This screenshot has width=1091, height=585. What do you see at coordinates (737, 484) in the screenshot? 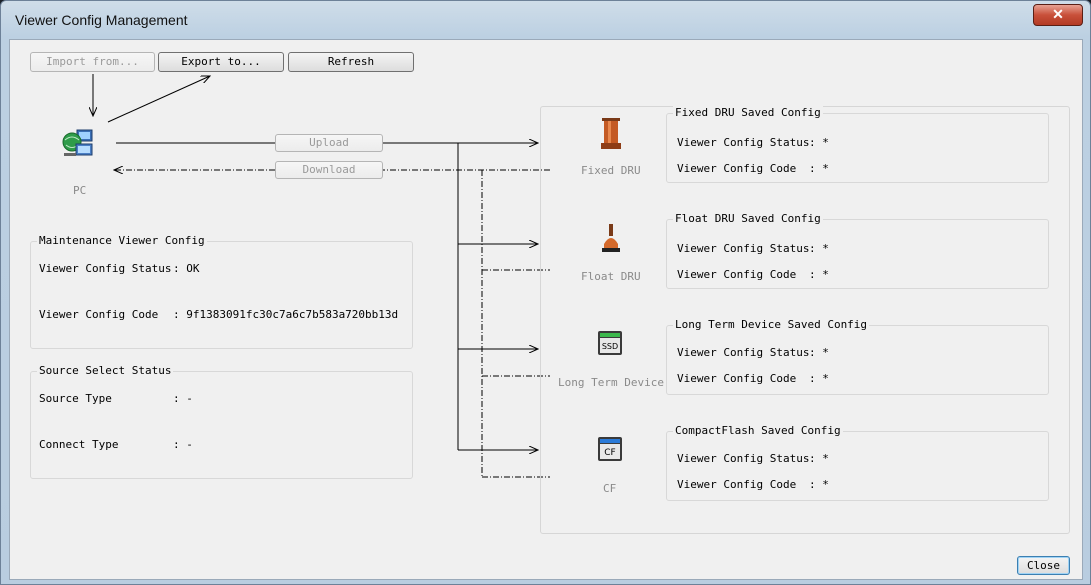
I see `cf-code-label: Viewer Config Code` at bounding box center [737, 484].